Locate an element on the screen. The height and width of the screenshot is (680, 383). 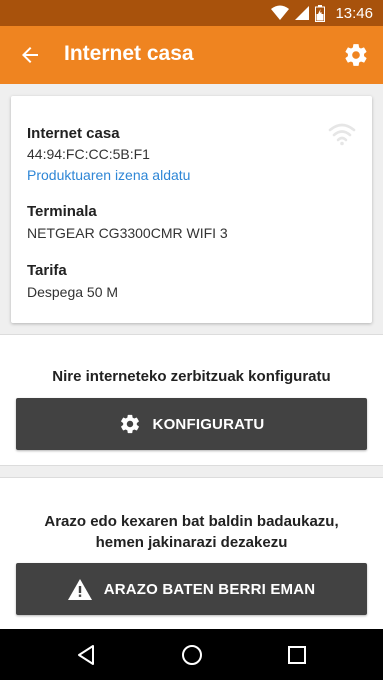
status-bar: 13:46 is located at coordinates (191, 13).